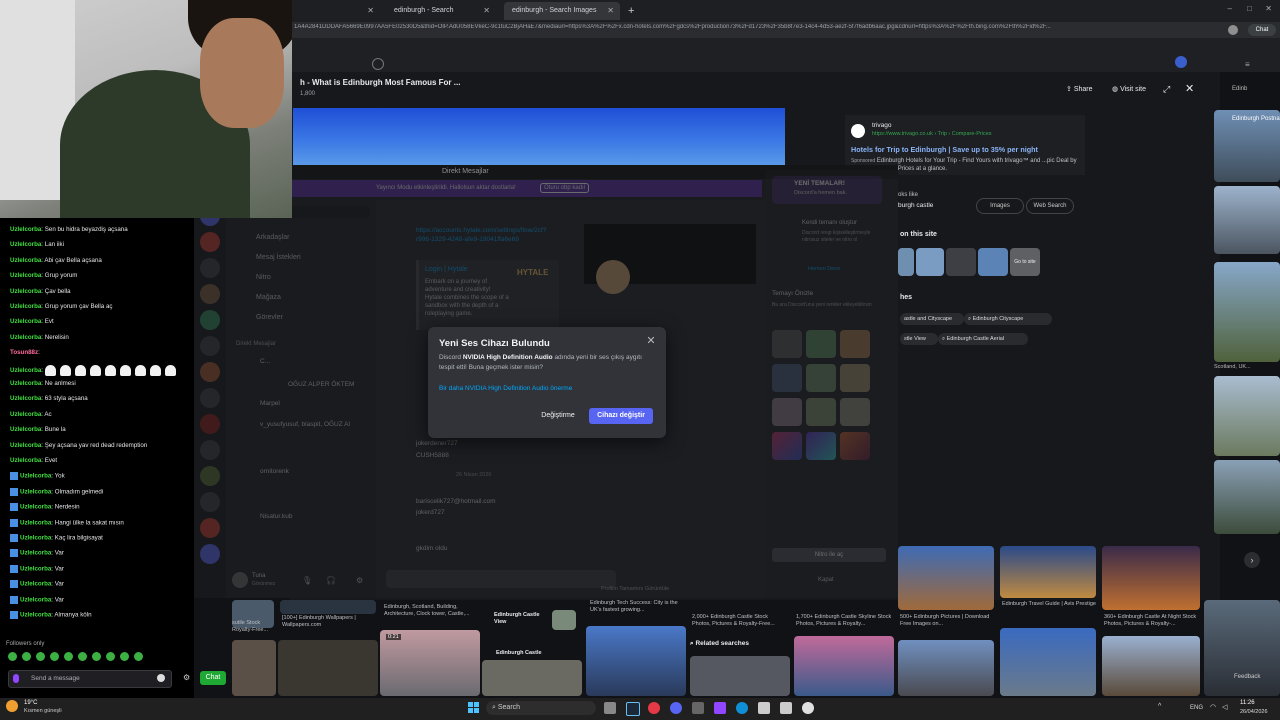 This screenshot has height=720, width=1280. What do you see at coordinates (1262, 30) in the screenshot?
I see `copilot-chat-button: Chat` at bounding box center [1262, 30].